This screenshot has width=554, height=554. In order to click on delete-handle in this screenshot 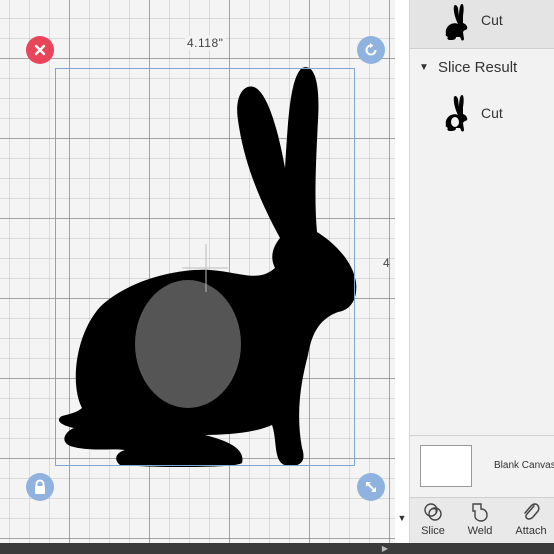, I will do `click(40, 50)`.